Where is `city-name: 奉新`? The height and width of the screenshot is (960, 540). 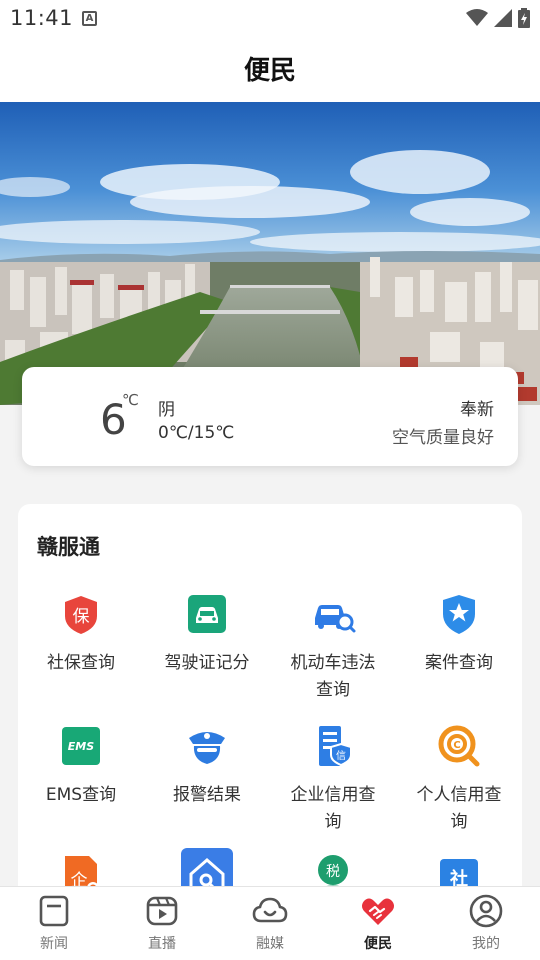
city-name: 奉新 is located at coordinates (477, 410).